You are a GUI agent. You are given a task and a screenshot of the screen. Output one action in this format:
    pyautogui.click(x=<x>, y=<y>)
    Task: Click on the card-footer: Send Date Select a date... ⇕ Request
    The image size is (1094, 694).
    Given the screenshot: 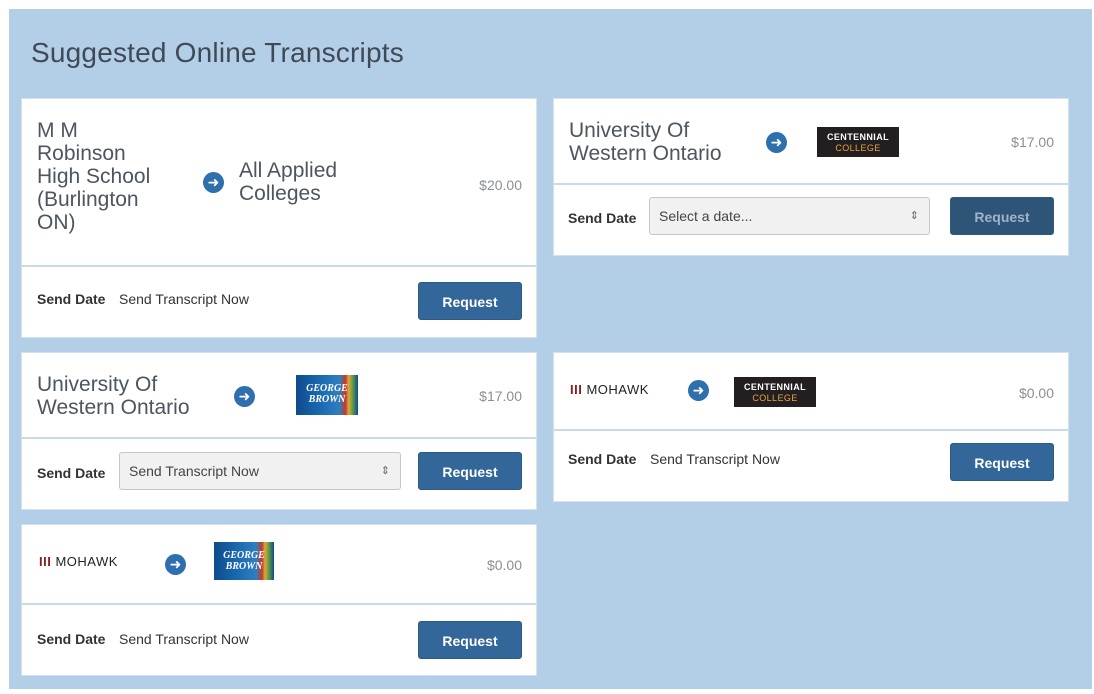 What is the action you would take?
    pyautogui.click(x=811, y=219)
    